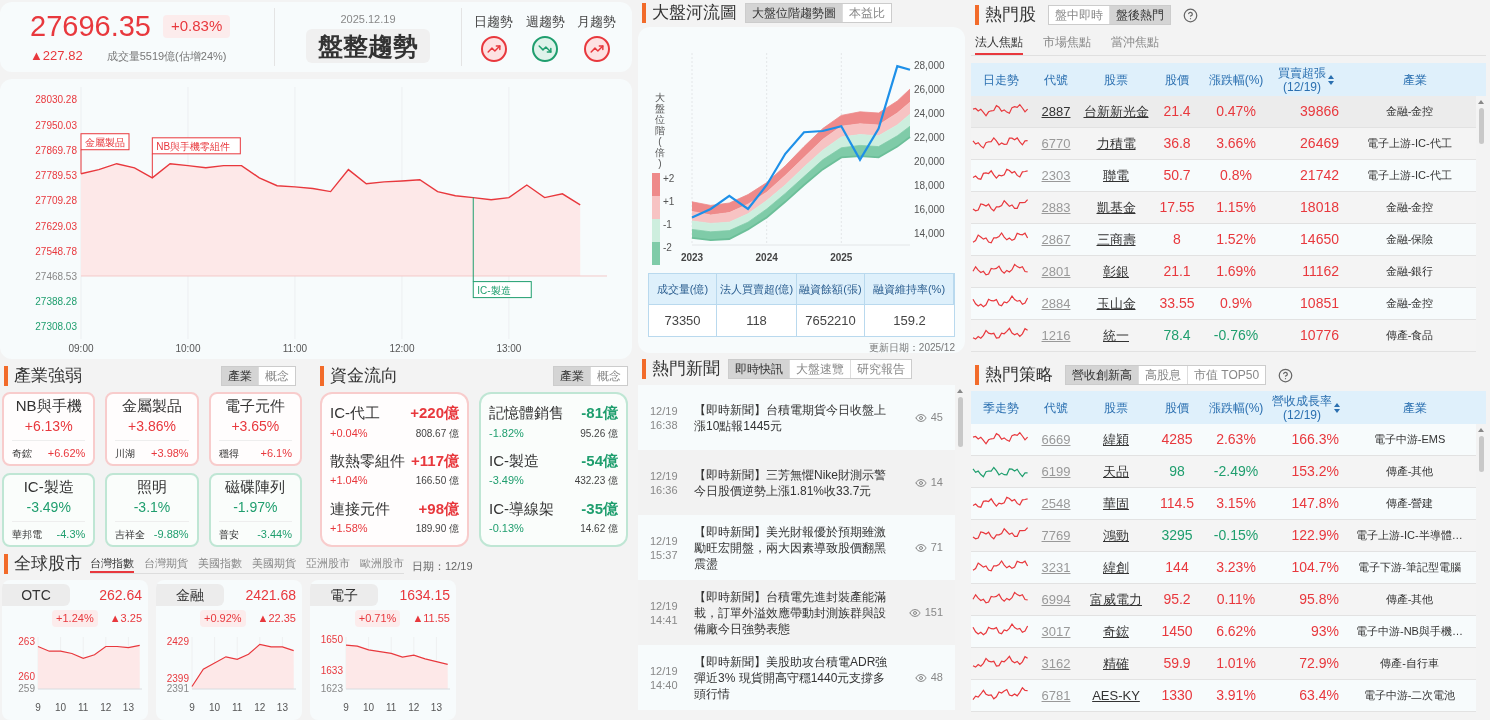 This screenshot has width=1490, height=720. What do you see at coordinates (1302, 79) in the screenshot?
I see `column-header: 買賣超張 (12/19)` at bounding box center [1302, 79].